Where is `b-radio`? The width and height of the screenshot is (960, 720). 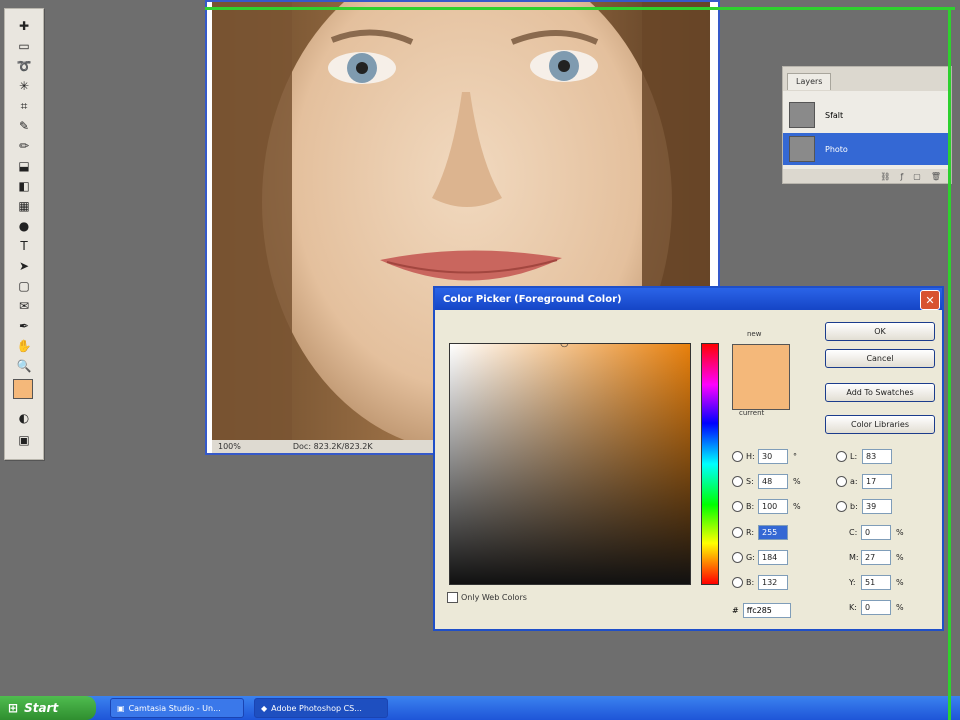
b-radio is located at coordinates (841, 506).